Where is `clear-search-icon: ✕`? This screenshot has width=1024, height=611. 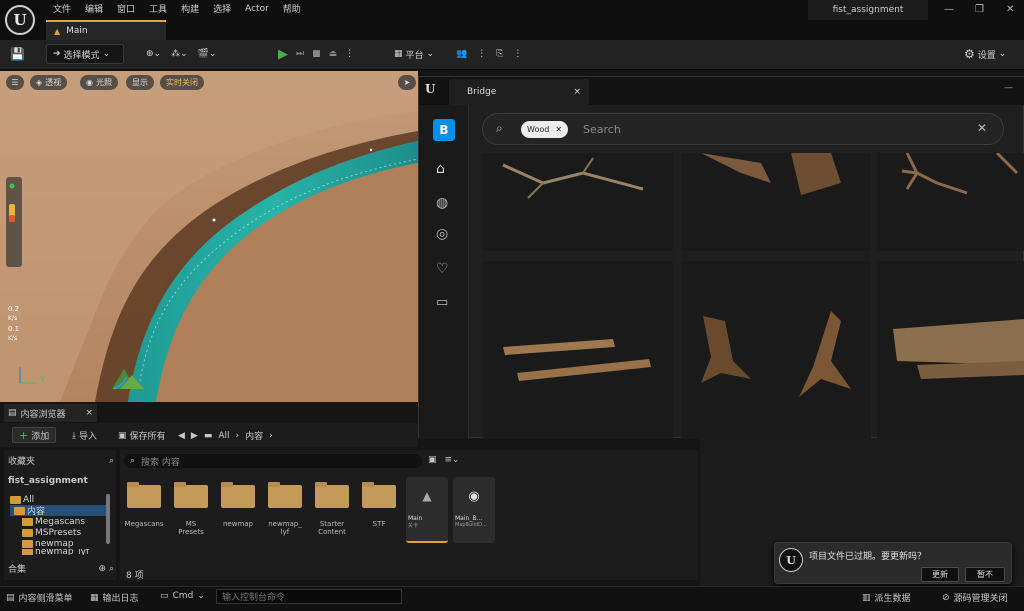 clear-search-icon: ✕ is located at coordinates (982, 128).